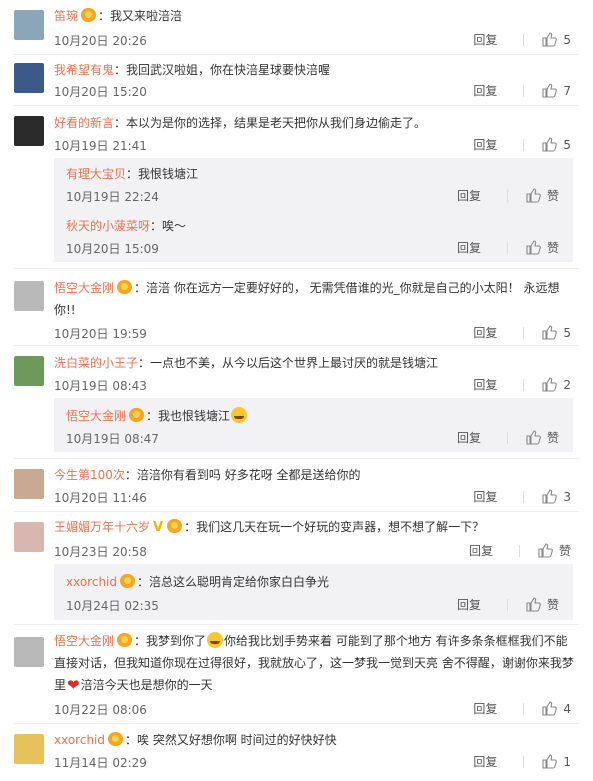  I want to click on username-link: 洗白菜的小王子, so click(96, 363).